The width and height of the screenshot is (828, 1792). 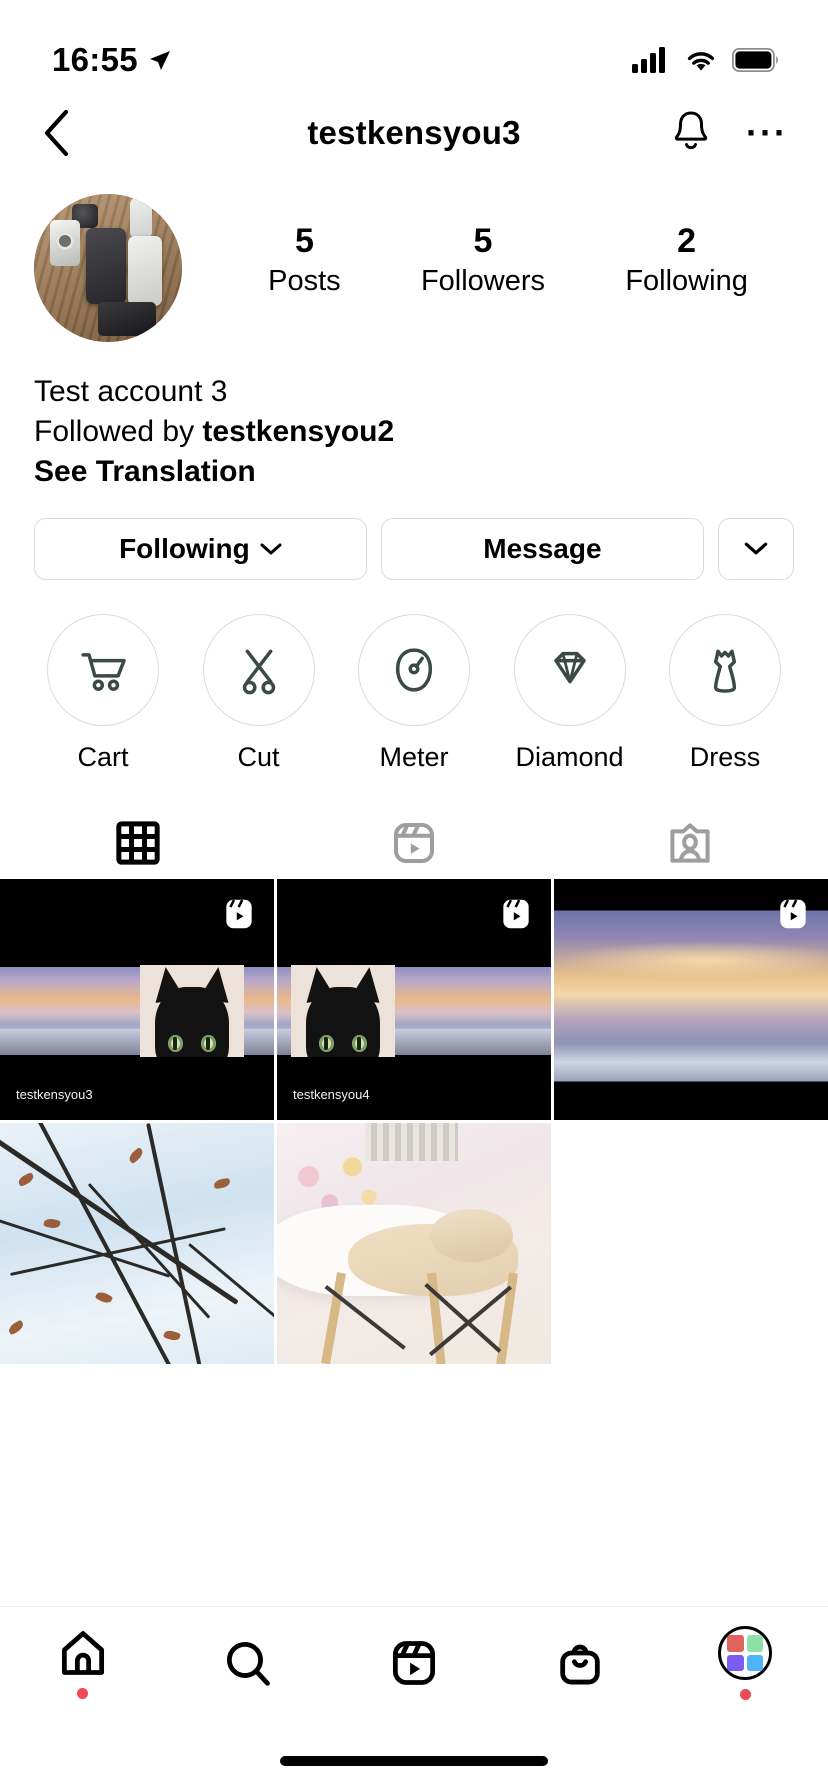 What do you see at coordinates (414, 133) in the screenshot?
I see `nav-header: testkensyou3 ···` at bounding box center [414, 133].